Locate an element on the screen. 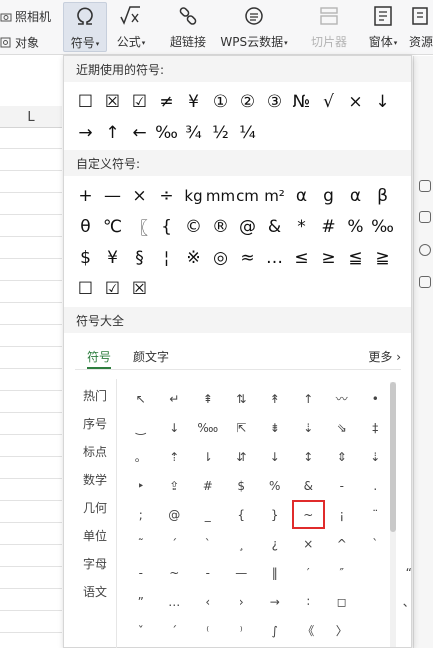 This screenshot has width=433, height=648. library-symbol: ↖ is located at coordinates (141, 398).